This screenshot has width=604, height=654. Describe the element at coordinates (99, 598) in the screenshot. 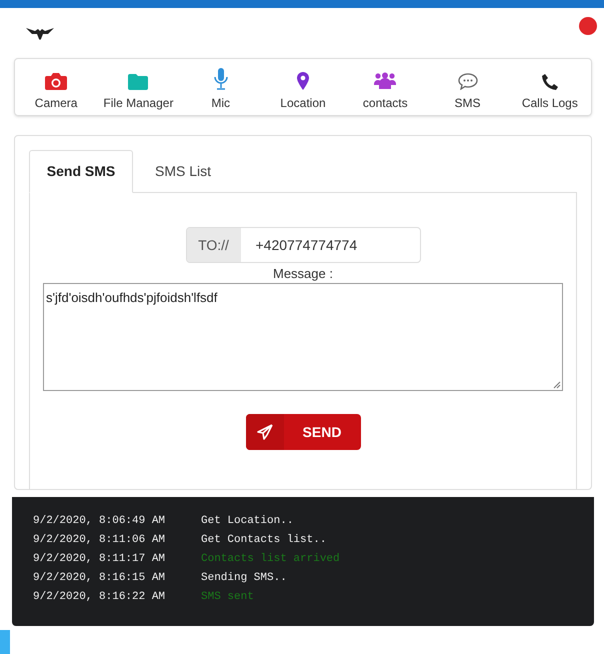

I see `log-time: 9/2/2020, 8:16:22 AM` at that location.